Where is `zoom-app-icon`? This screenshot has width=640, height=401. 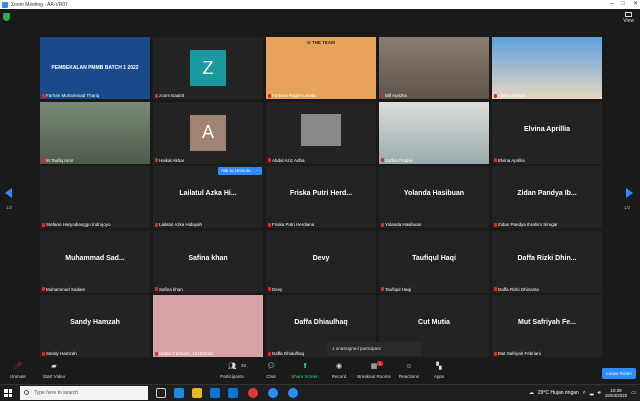
zoom-app-icon is located at coordinates (5, 4).